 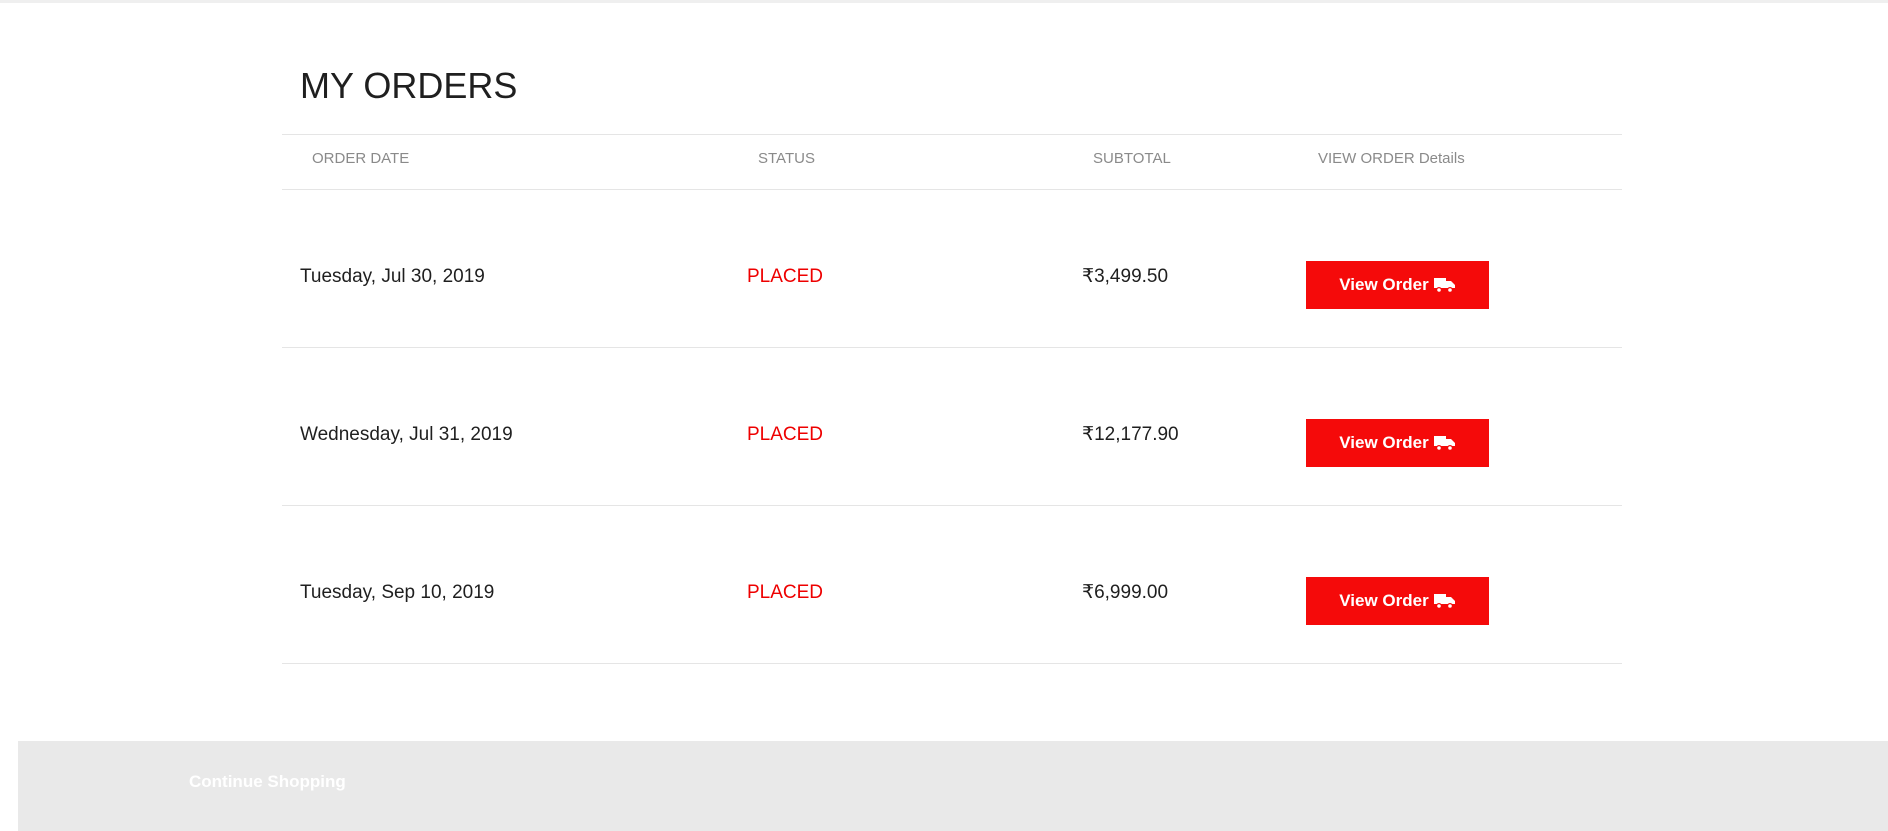 What do you see at coordinates (1130, 434) in the screenshot?
I see `order-subtotal: ₹12,177.90` at bounding box center [1130, 434].